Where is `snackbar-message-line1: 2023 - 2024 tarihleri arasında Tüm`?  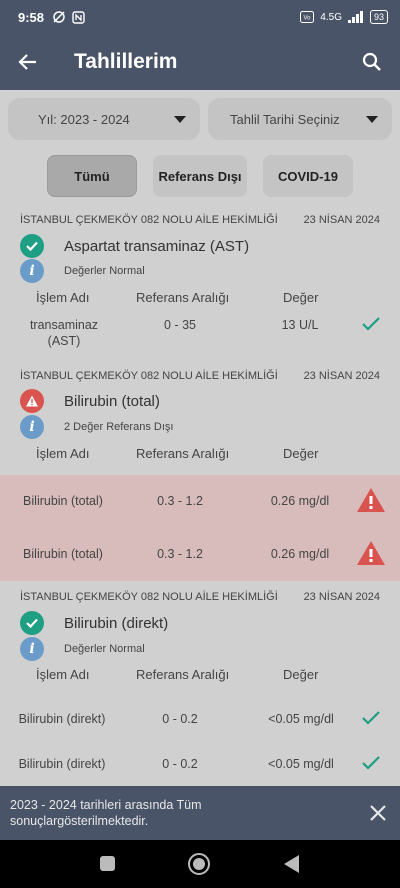
snackbar-message-line1: 2023 - 2024 tarihleri arasında Tüm is located at coordinates (106, 805).